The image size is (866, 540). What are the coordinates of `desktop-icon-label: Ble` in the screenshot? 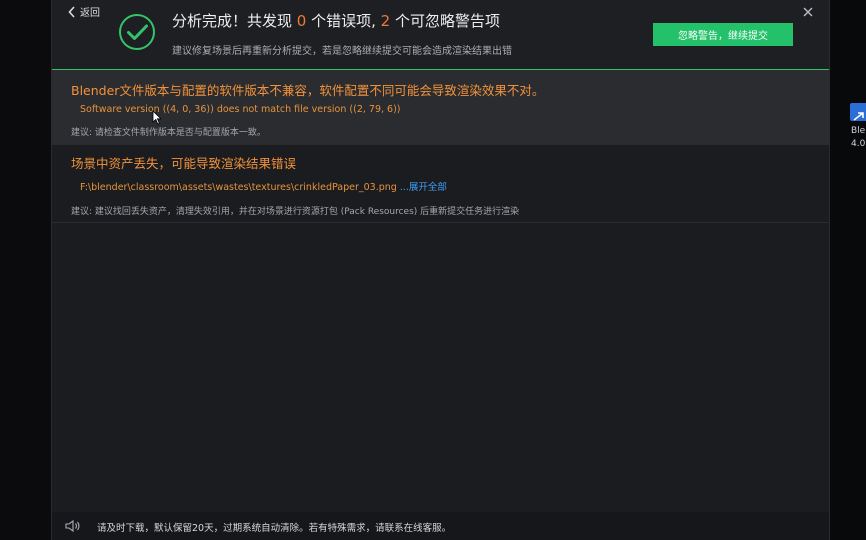 It's located at (858, 131).